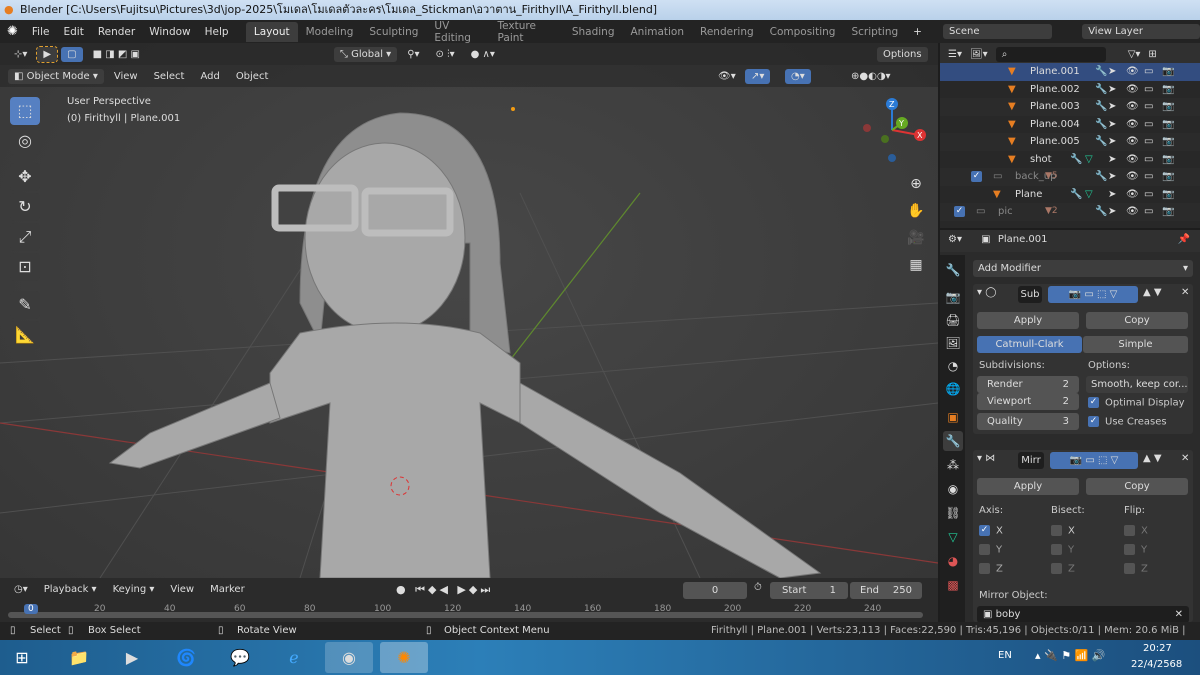  What do you see at coordinates (1137, 486) in the screenshot?
I see `copy-button: Copy` at bounding box center [1137, 486].